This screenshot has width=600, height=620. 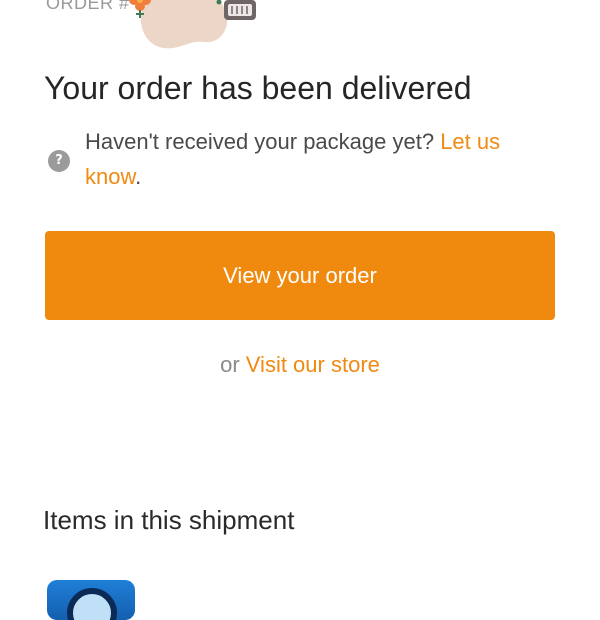 What do you see at coordinates (59, 161) in the screenshot?
I see `question-circle-icon: ?` at bounding box center [59, 161].